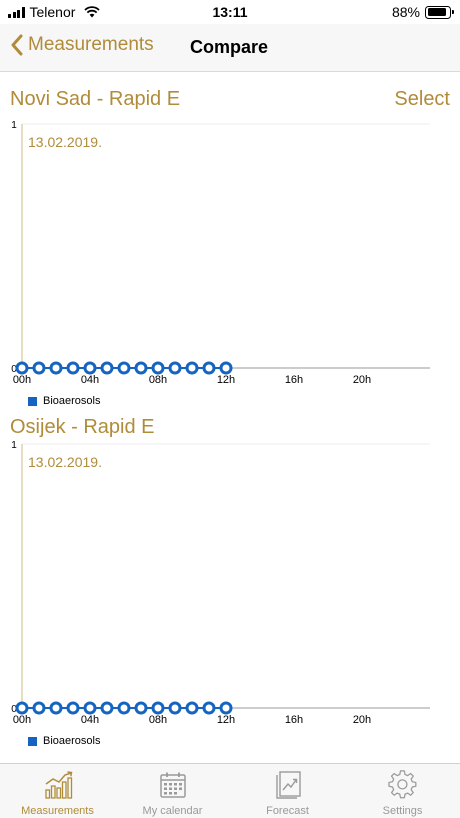 Image resolution: width=460 pixels, height=818 pixels. Describe the element at coordinates (82, 427) in the screenshot. I see `station-title: Osijek - Rapid E` at that location.